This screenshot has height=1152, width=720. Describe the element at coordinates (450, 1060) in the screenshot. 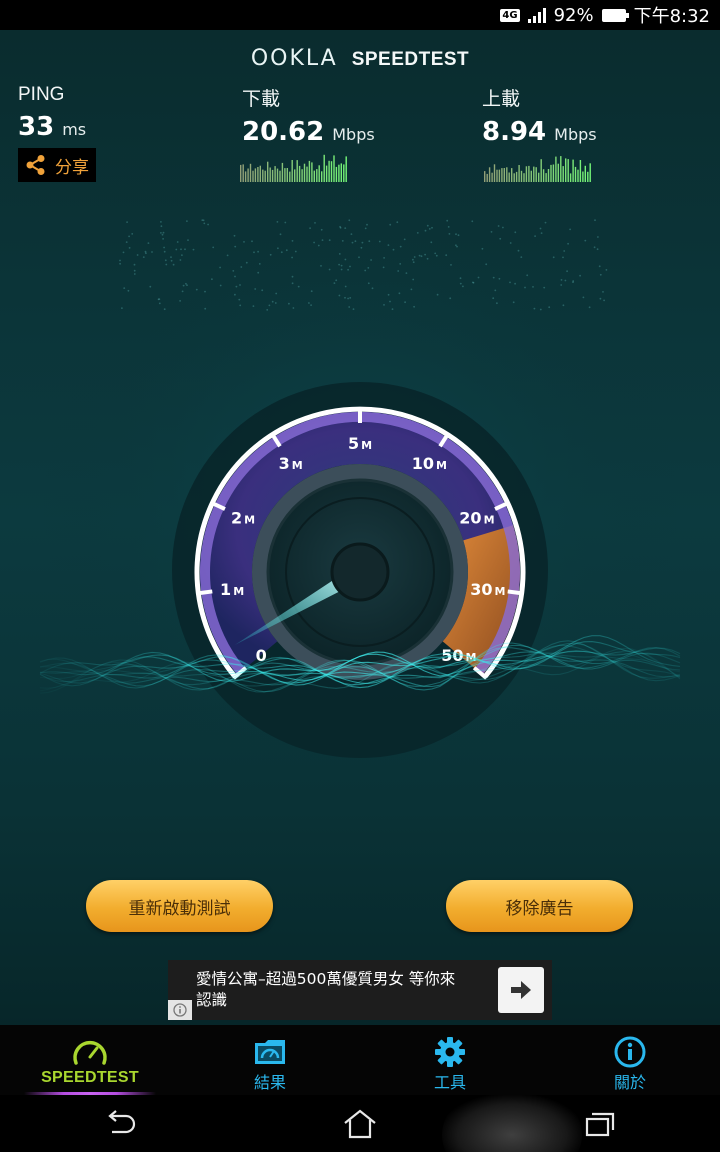

I see `nav-tools: 工具` at that location.